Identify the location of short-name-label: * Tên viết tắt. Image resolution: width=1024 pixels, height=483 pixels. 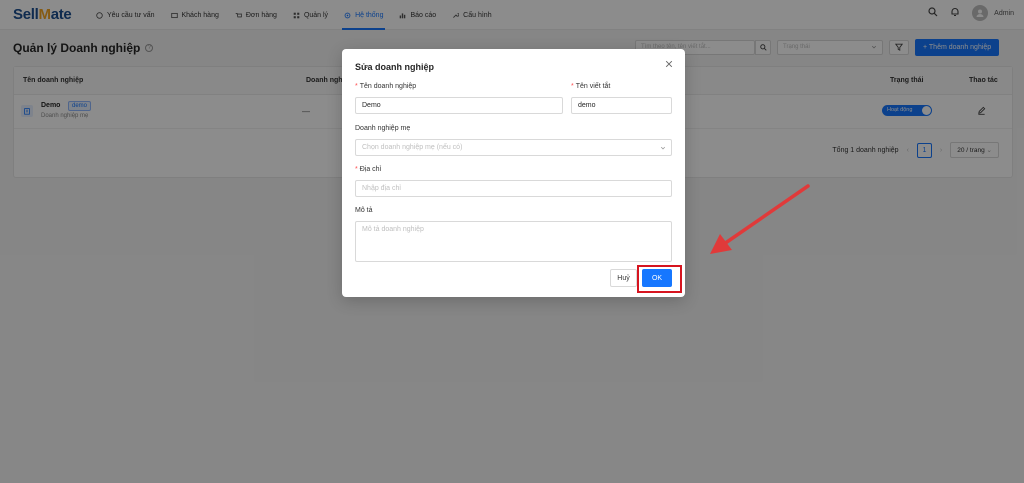
(591, 86).